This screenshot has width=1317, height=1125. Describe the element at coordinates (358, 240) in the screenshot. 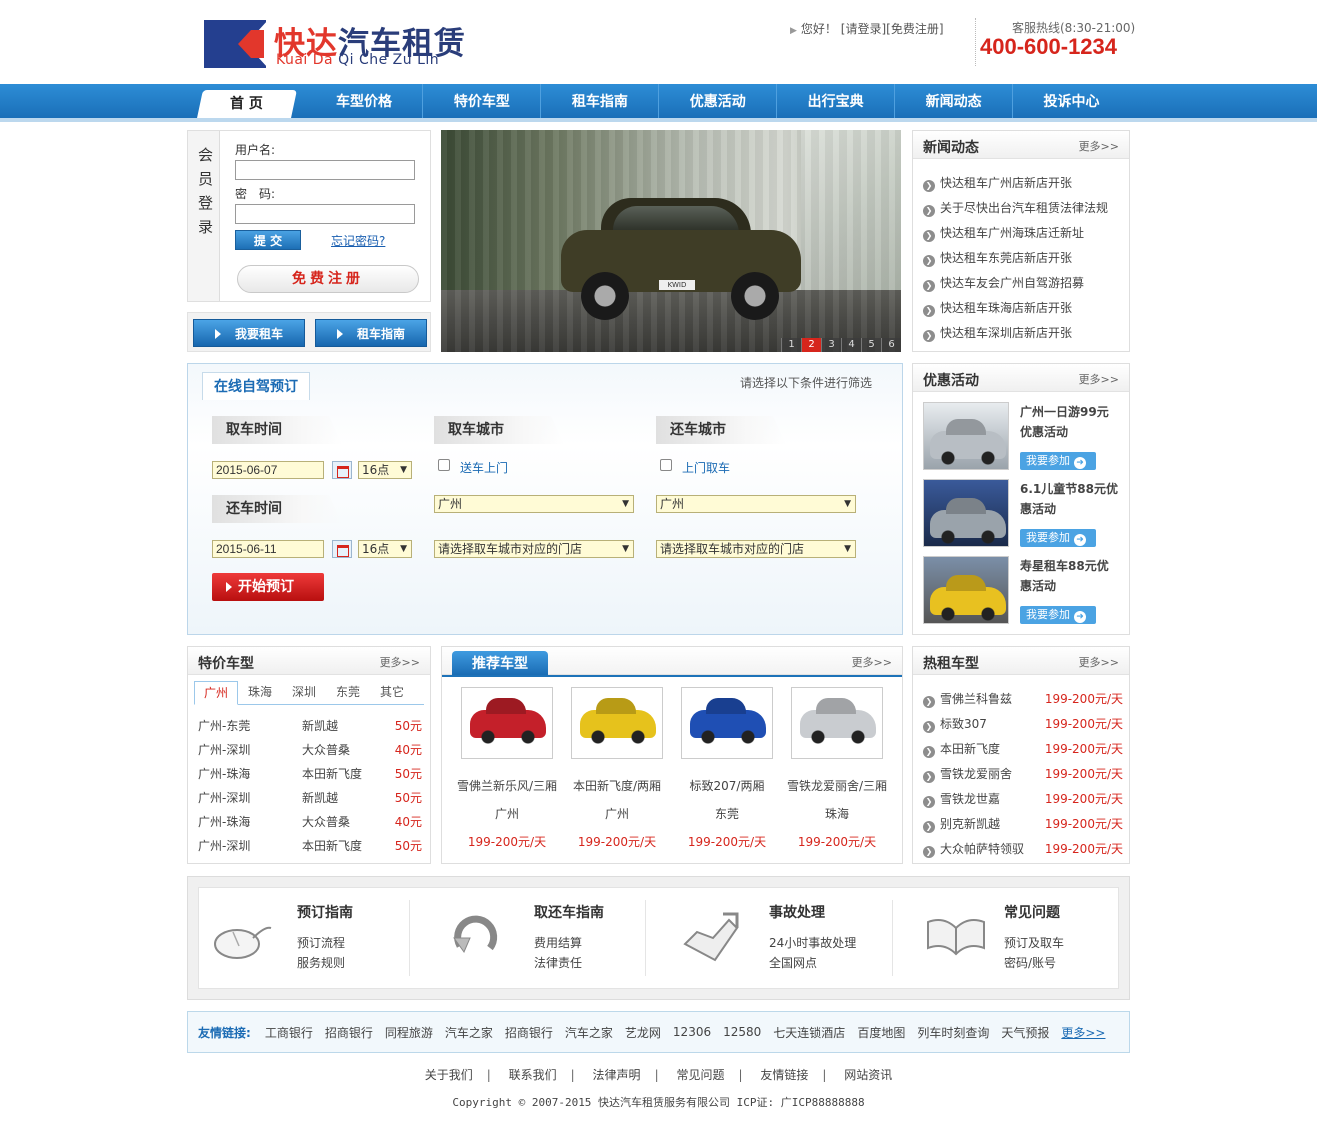

I see `forgot-password-link: 忘记密码?` at that location.